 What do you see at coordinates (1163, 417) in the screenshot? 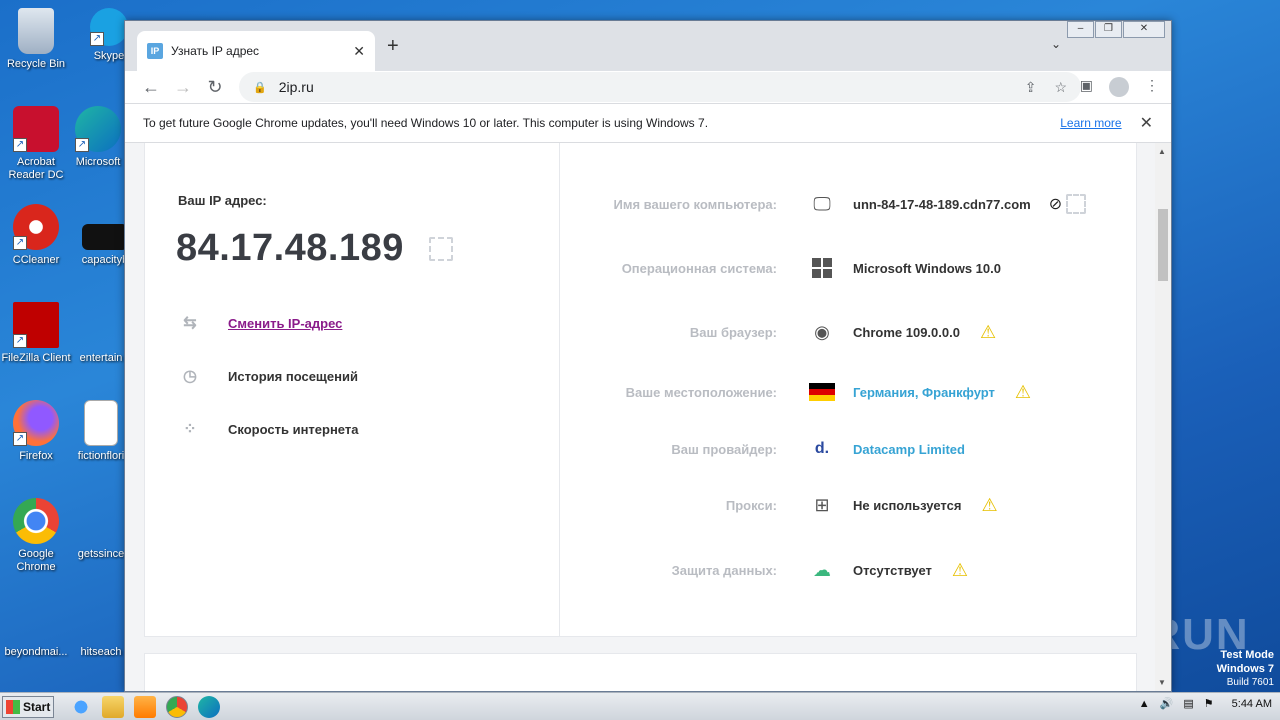
I see `page-scrollbar: ▲ ▼` at bounding box center [1163, 417].